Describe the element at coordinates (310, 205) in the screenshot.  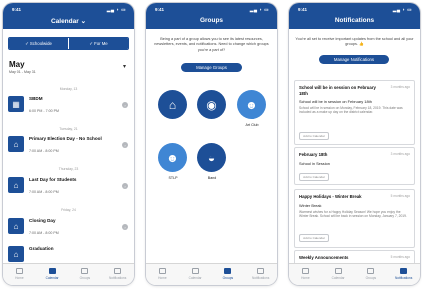
I see `notification-subtitle: Winter Break` at that location.